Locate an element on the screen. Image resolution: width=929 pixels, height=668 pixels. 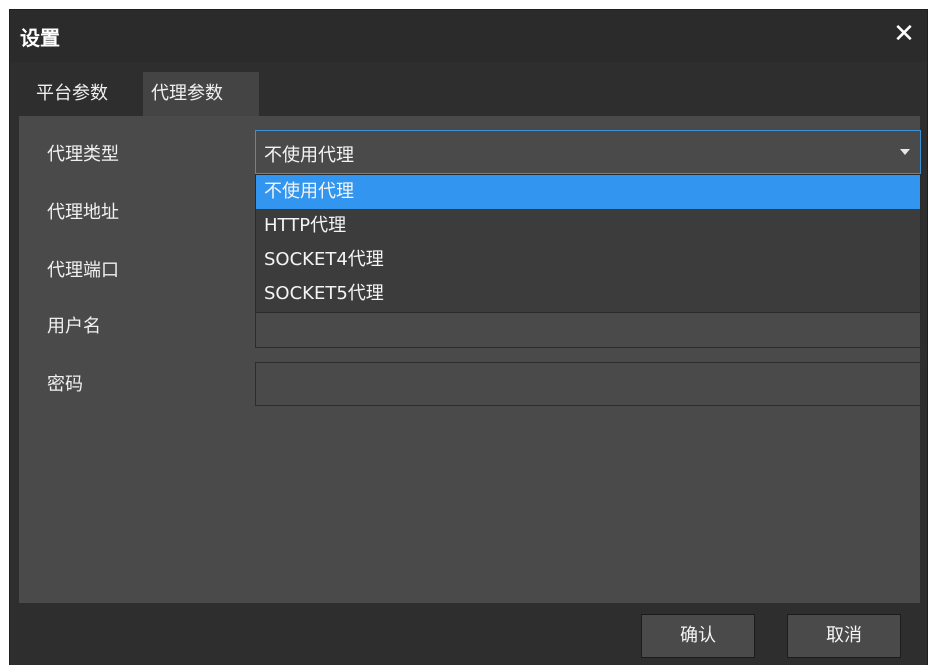
username-label: 用户名 is located at coordinates (74, 326).